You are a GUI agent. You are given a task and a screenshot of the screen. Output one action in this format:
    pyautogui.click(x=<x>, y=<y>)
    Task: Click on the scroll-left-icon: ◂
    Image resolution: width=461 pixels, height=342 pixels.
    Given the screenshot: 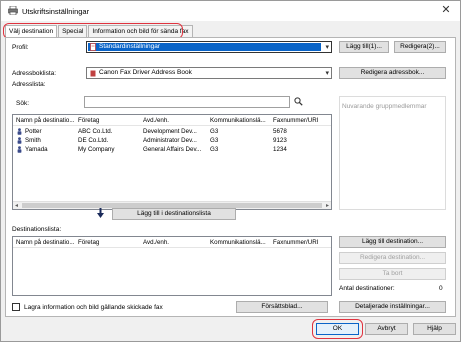 What is the action you would take?
    pyautogui.click(x=16, y=205)
    